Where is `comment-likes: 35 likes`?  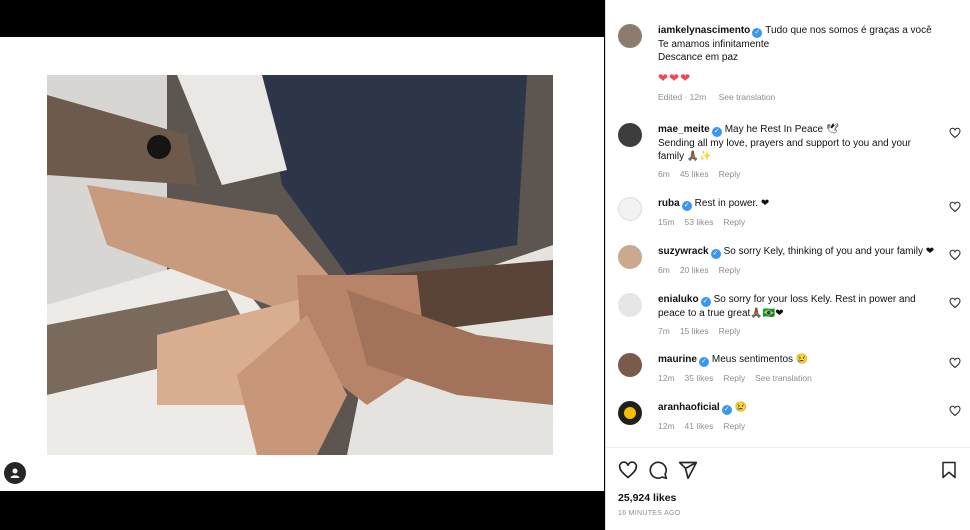
comment-likes: 35 likes is located at coordinates (699, 378).